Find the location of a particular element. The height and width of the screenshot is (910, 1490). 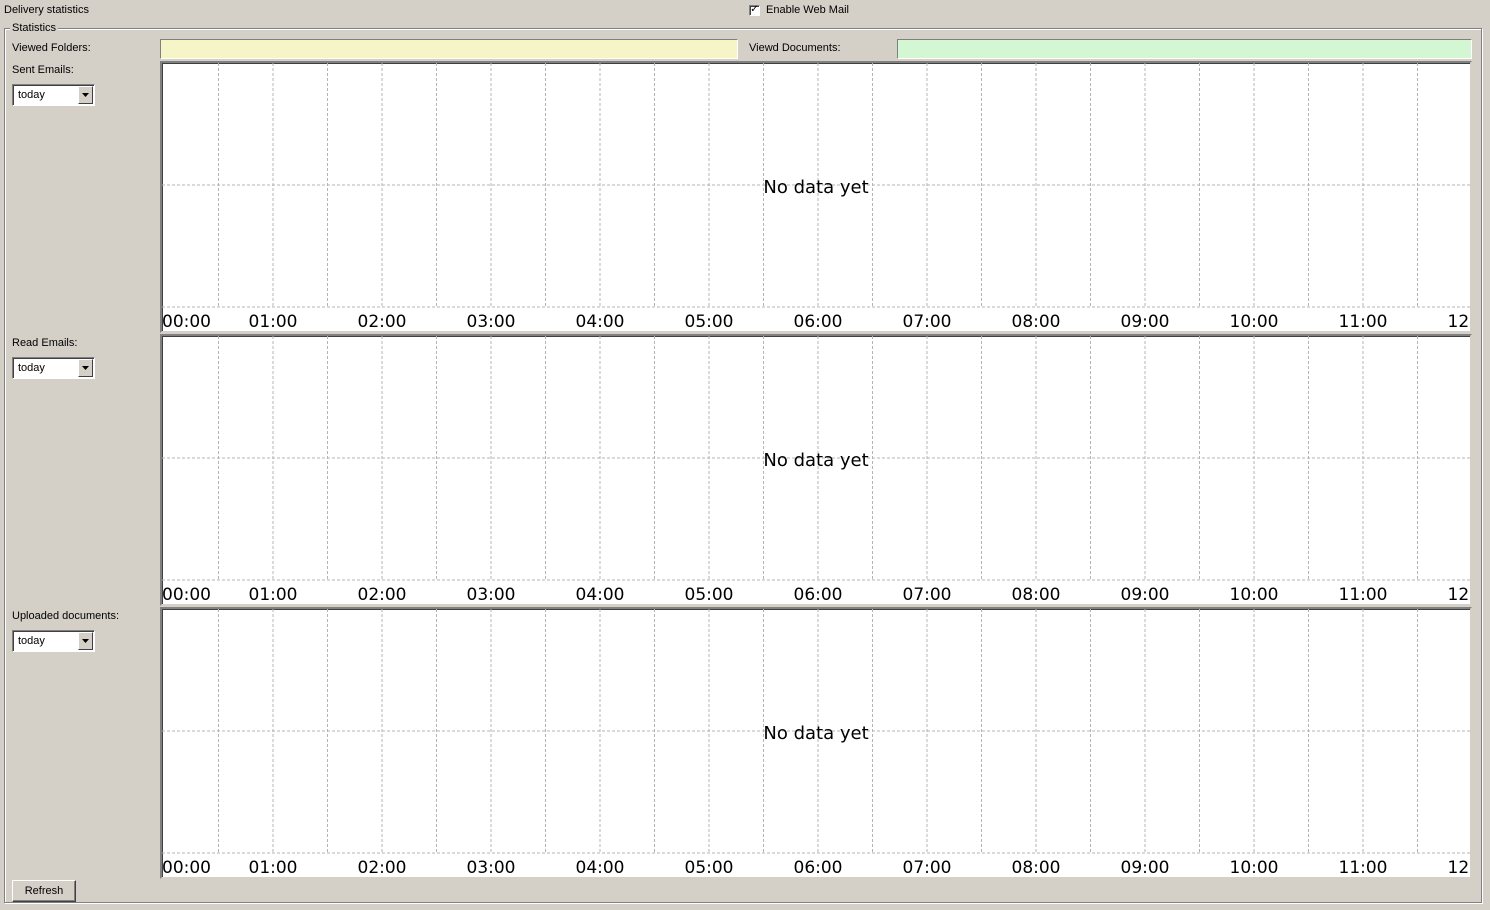

read-emails-no-data: No data yet is located at coordinates (816, 460).